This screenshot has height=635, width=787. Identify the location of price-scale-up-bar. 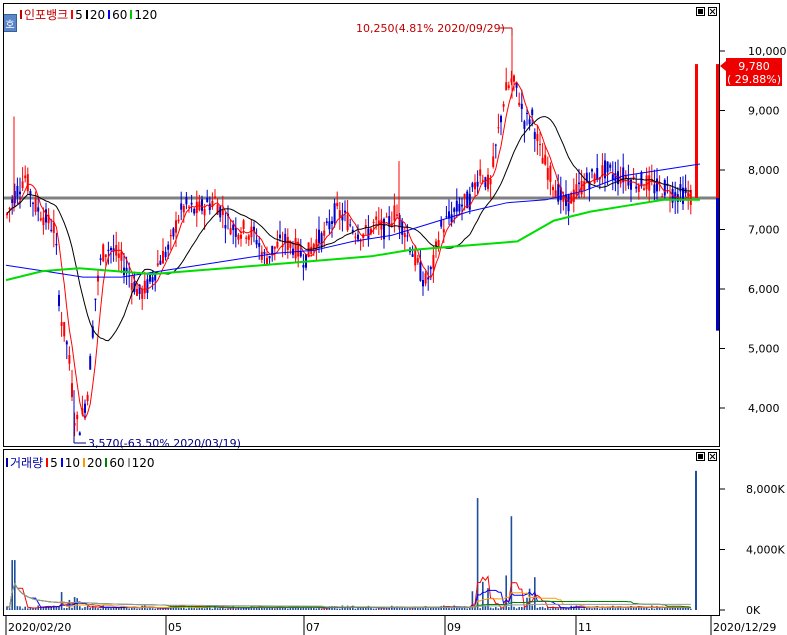
(717, 131).